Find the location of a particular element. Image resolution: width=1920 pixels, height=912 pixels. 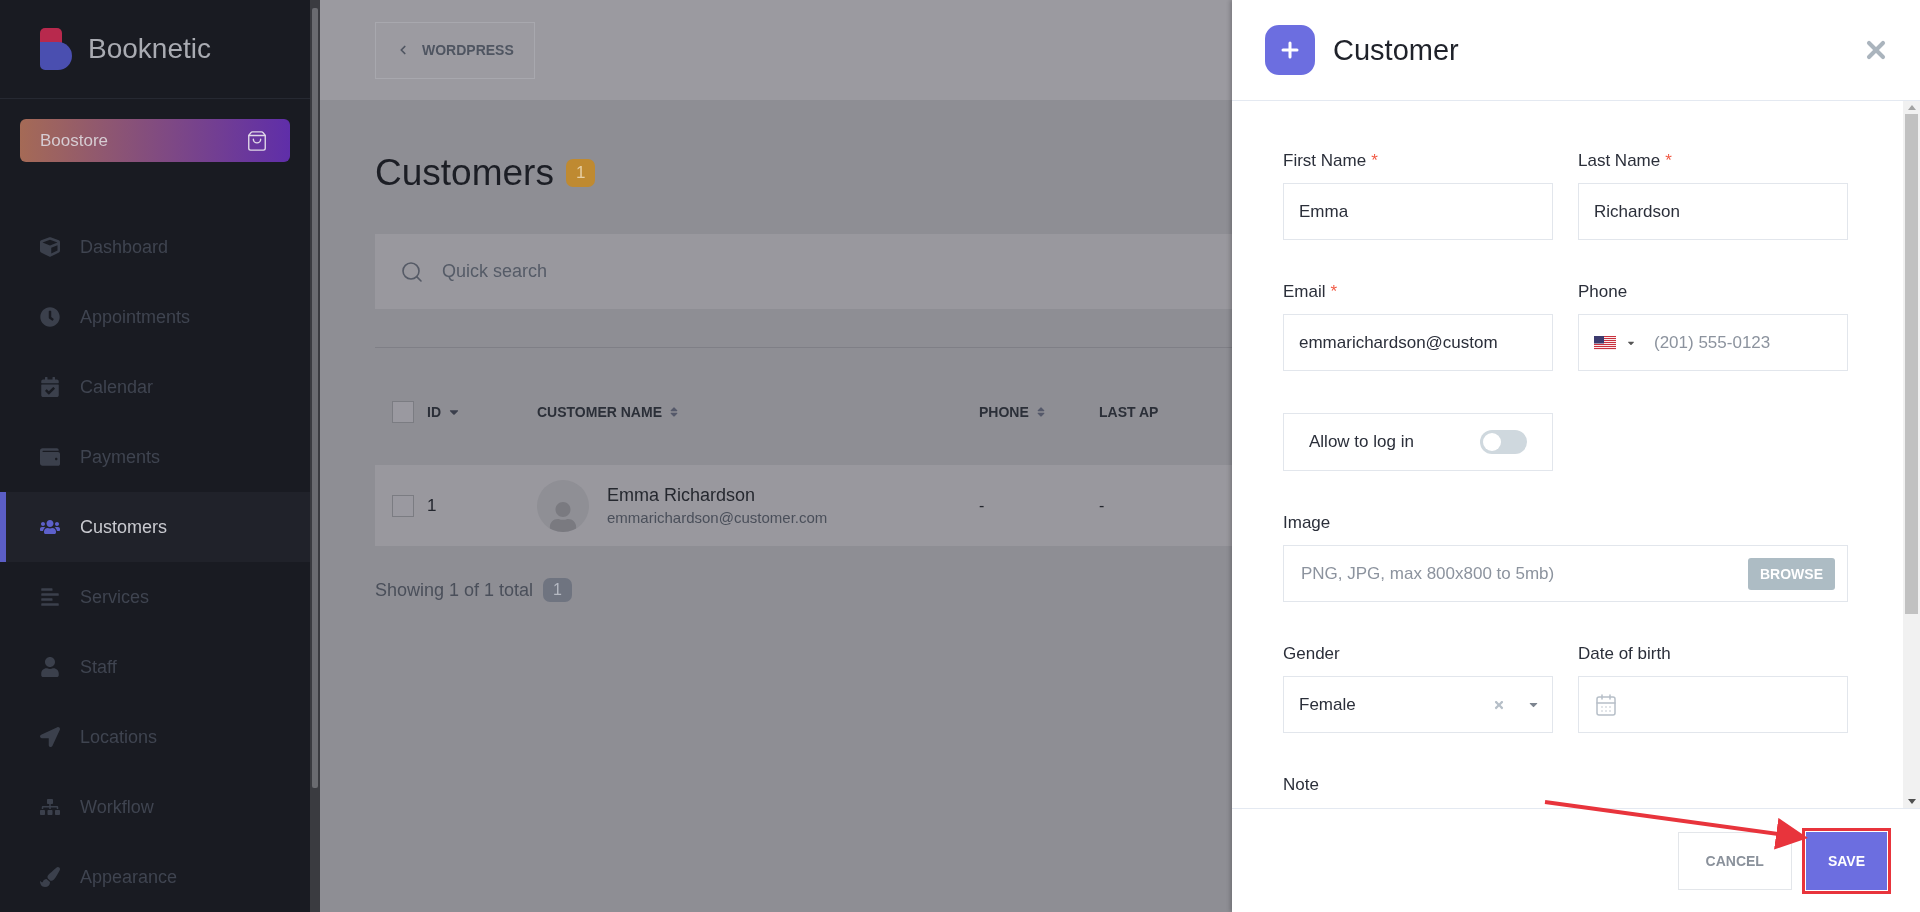

field-label: Image is located at coordinates (1307, 523).